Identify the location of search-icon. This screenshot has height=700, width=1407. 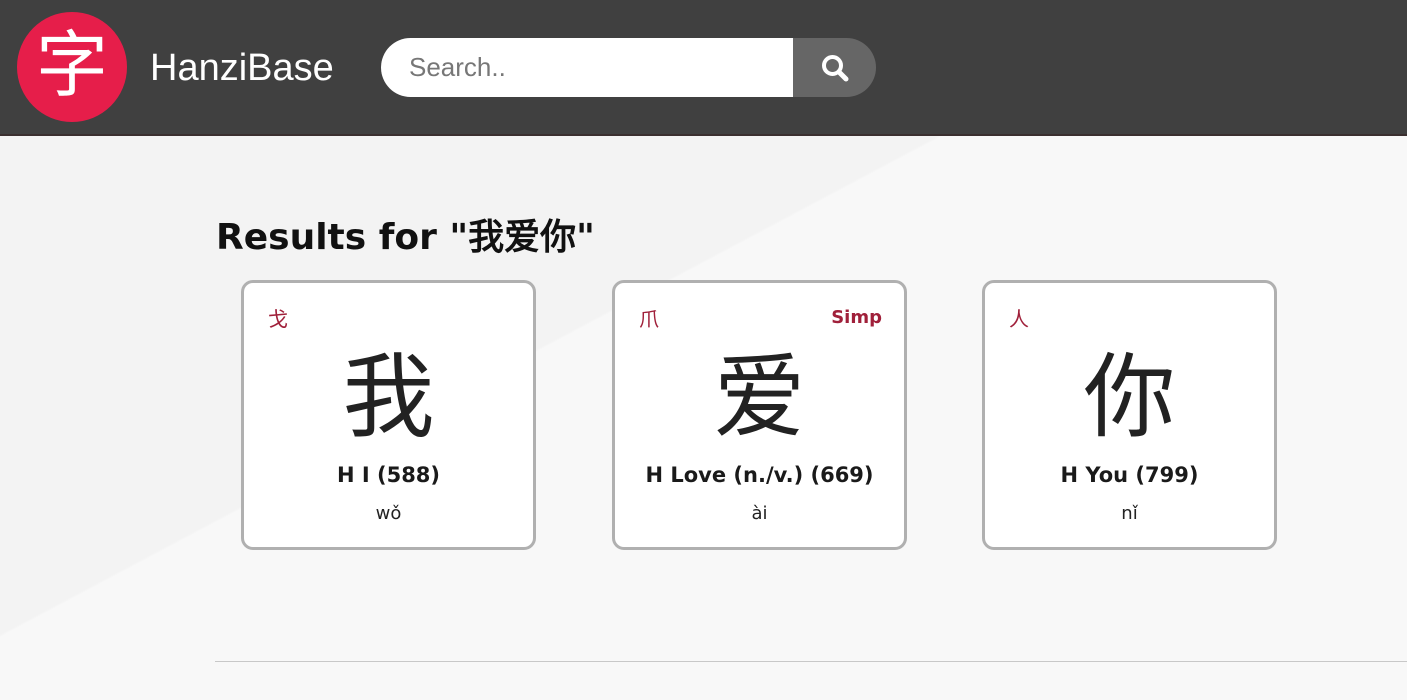
(834, 67).